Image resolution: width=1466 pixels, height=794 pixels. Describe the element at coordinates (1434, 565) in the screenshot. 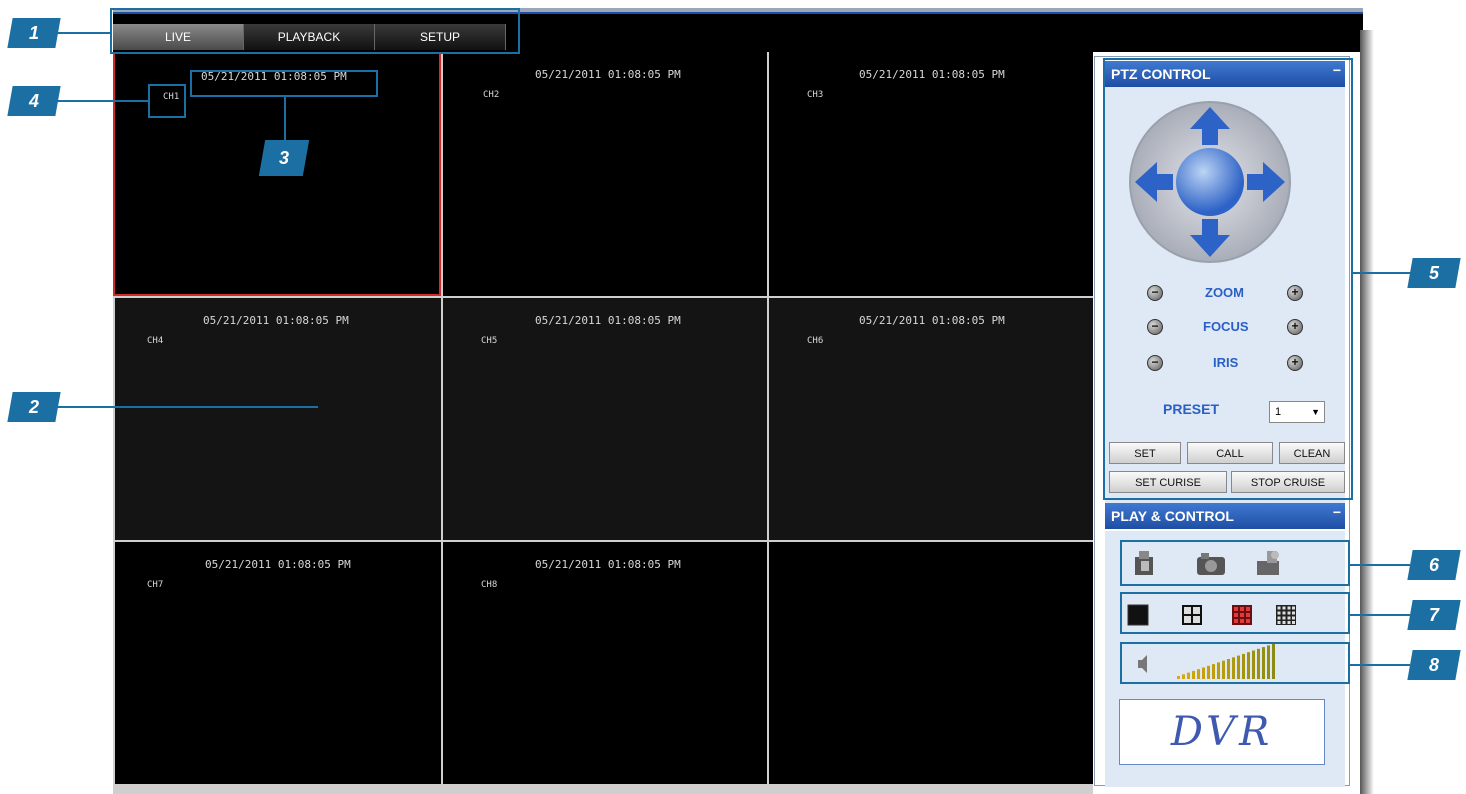

I see `callout-6: 6` at that location.